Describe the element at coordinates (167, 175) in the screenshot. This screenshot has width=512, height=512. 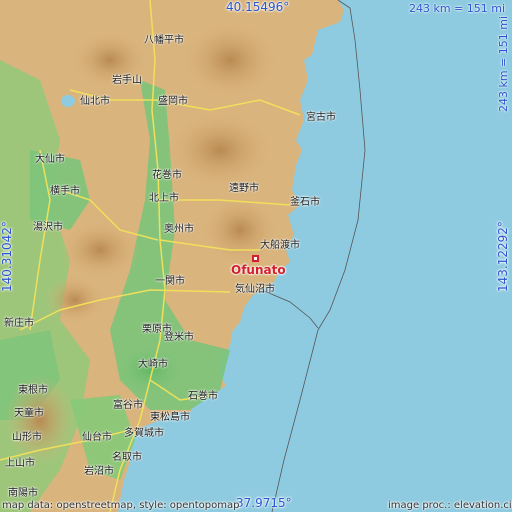
I see `place-label: 花巻市` at that location.